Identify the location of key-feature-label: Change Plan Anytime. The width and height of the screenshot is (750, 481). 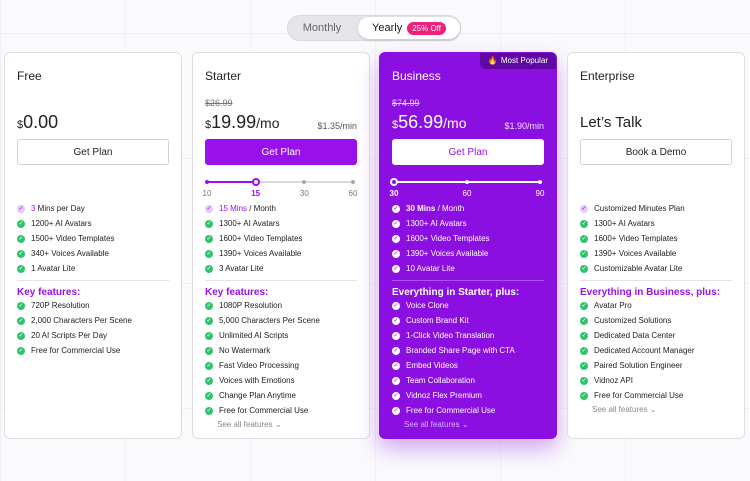
(257, 395).